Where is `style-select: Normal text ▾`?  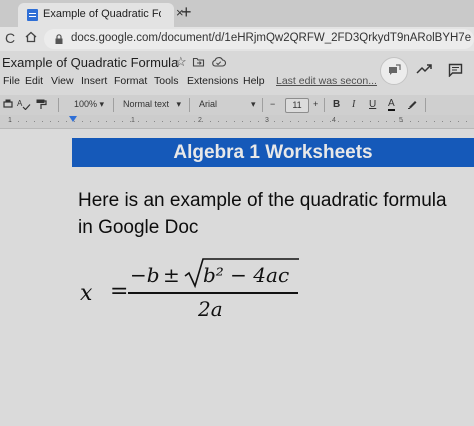 style-select: Normal text ▾ is located at coordinates (152, 104).